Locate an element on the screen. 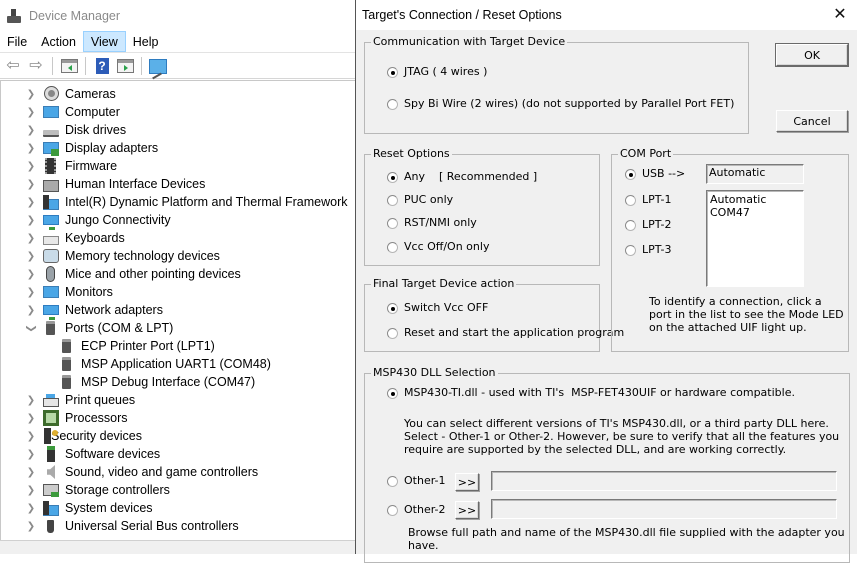 Image resolution: width=857 pixels, height=563 pixels. tree-category: ❯ System devices is located at coordinates (89, 508).